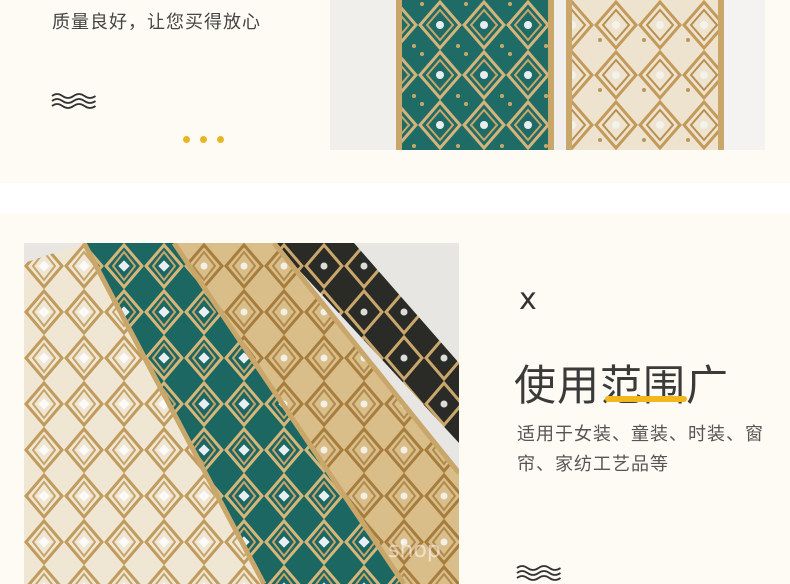 Image resolution: width=790 pixels, height=584 pixels. Describe the element at coordinates (414, 550) in the screenshot. I see `watermark: shop` at that location.